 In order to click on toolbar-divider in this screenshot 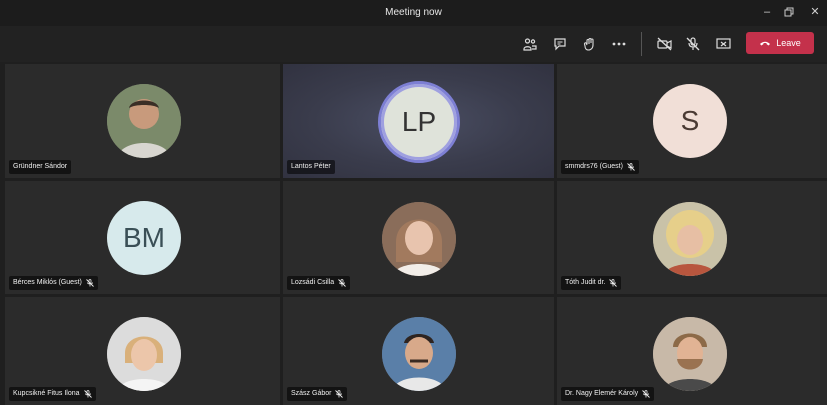, I will do `click(641, 44)`.